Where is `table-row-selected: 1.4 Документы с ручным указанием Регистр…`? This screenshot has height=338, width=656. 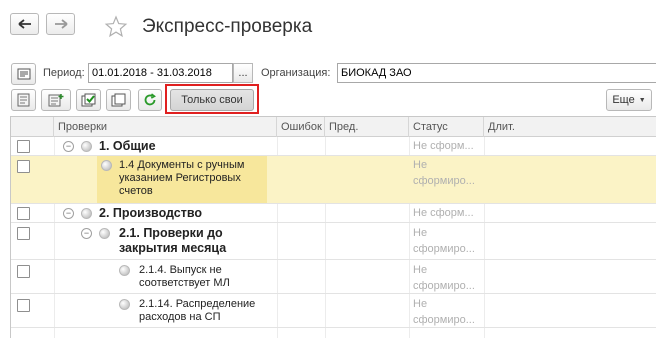
table-row-selected: 1.4 Документы с ручным указанием Регистр… is located at coordinates (333, 180).